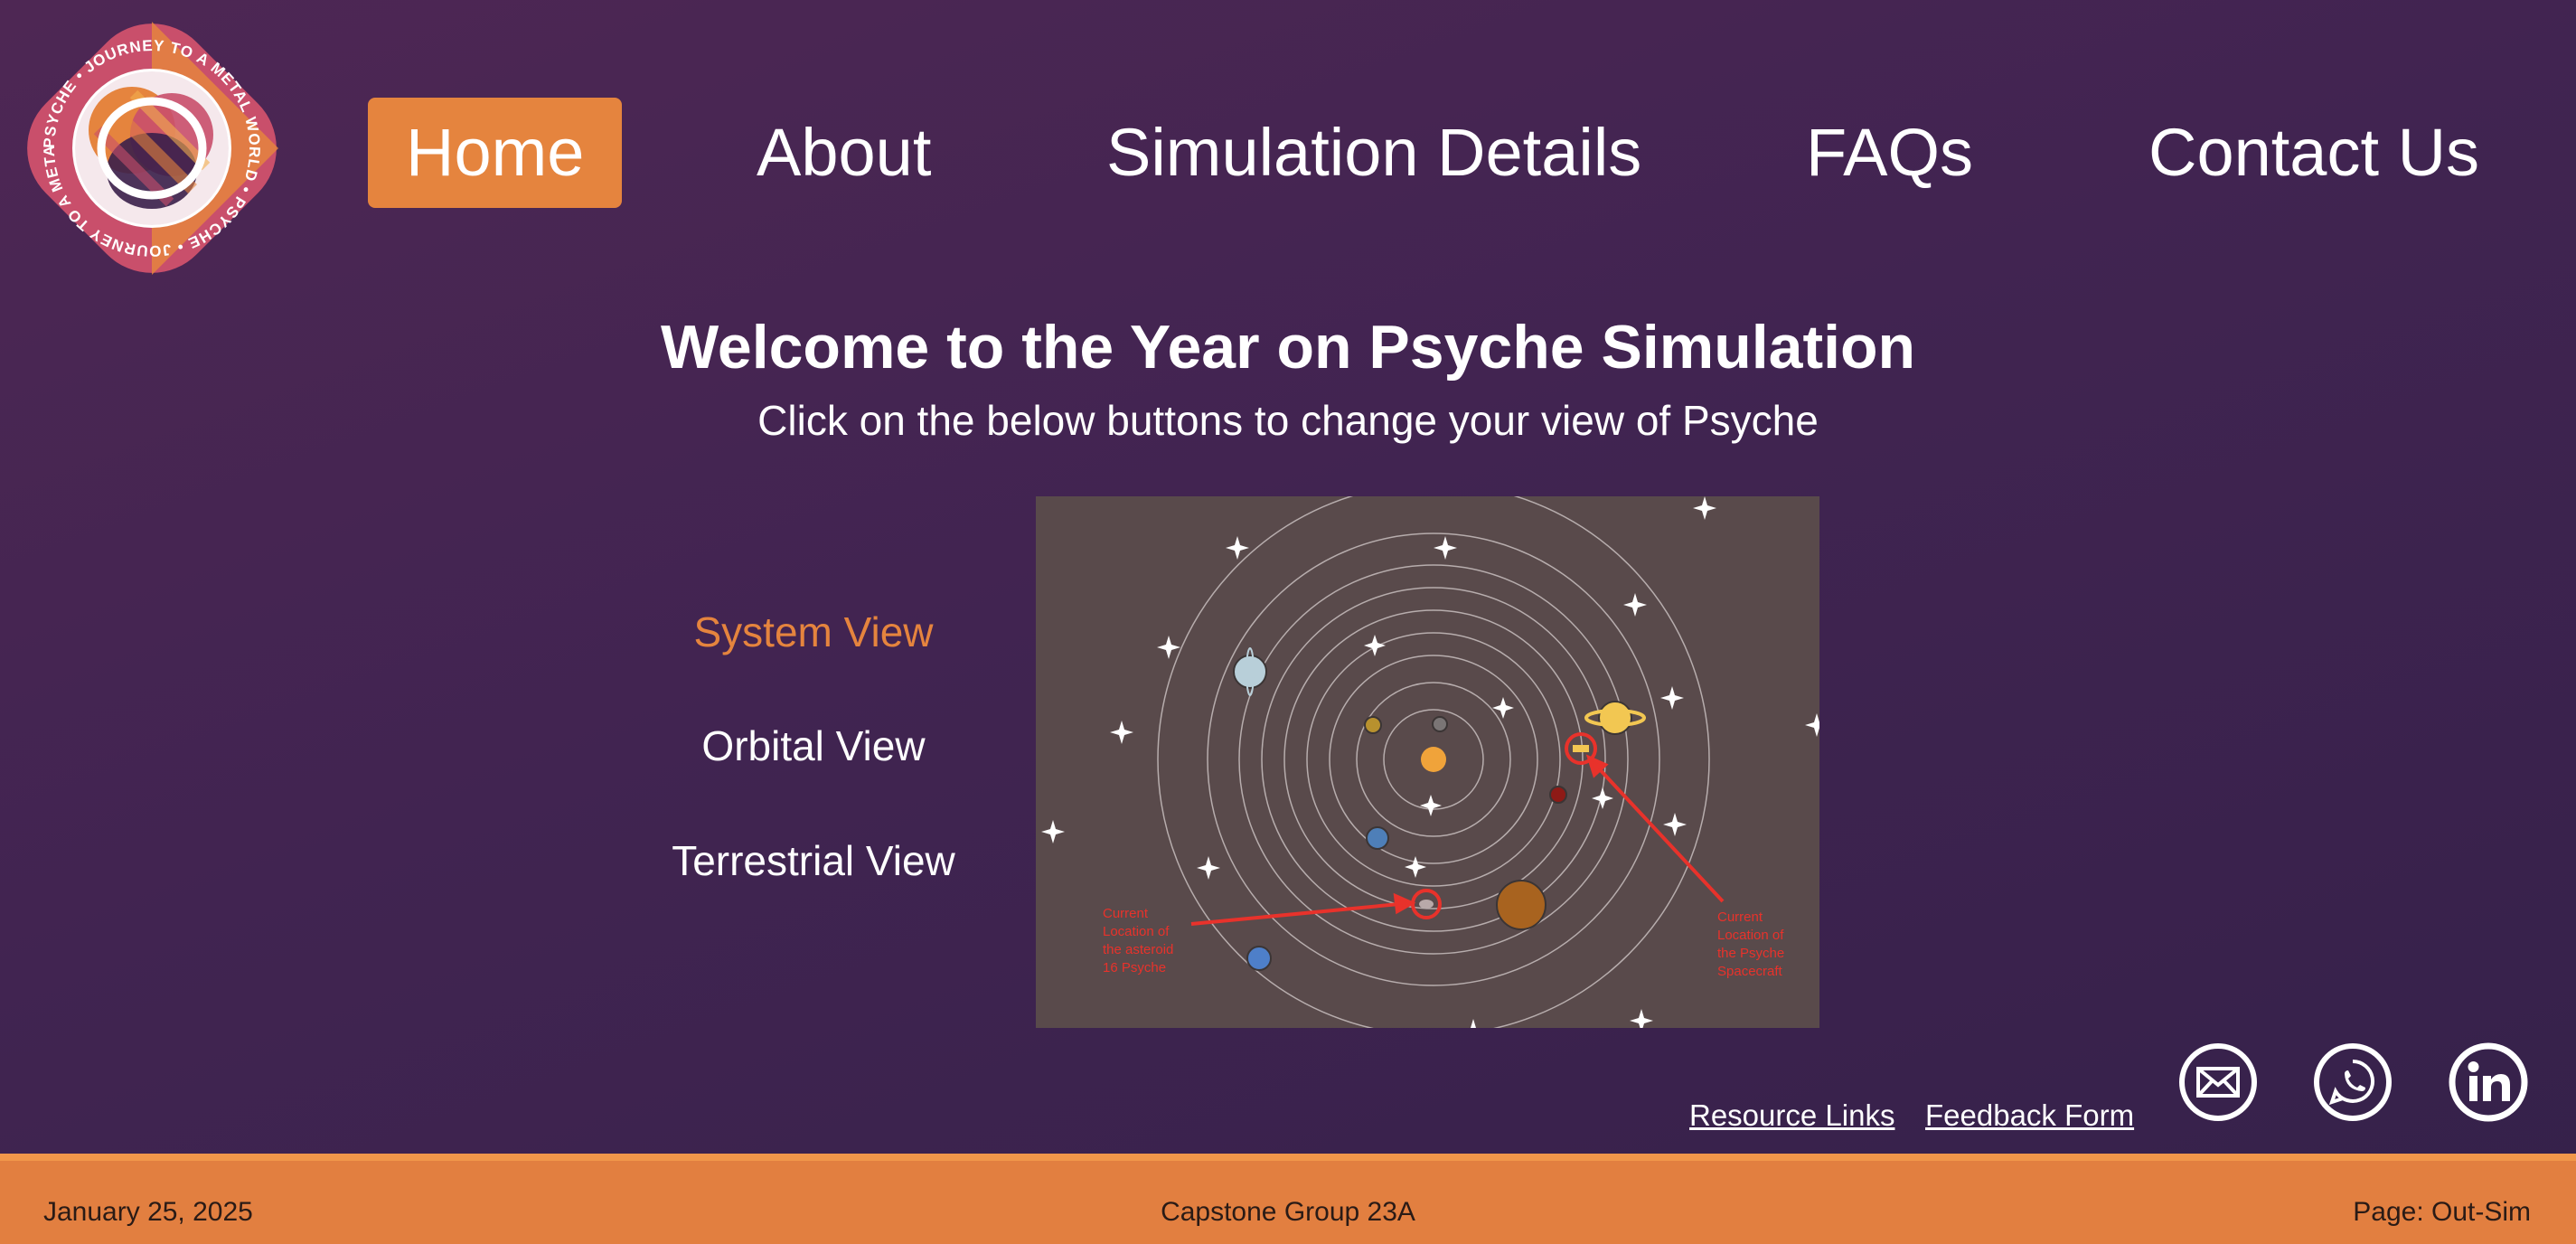 This screenshot has height=1244, width=2576. I want to click on sun, so click(1433, 760).